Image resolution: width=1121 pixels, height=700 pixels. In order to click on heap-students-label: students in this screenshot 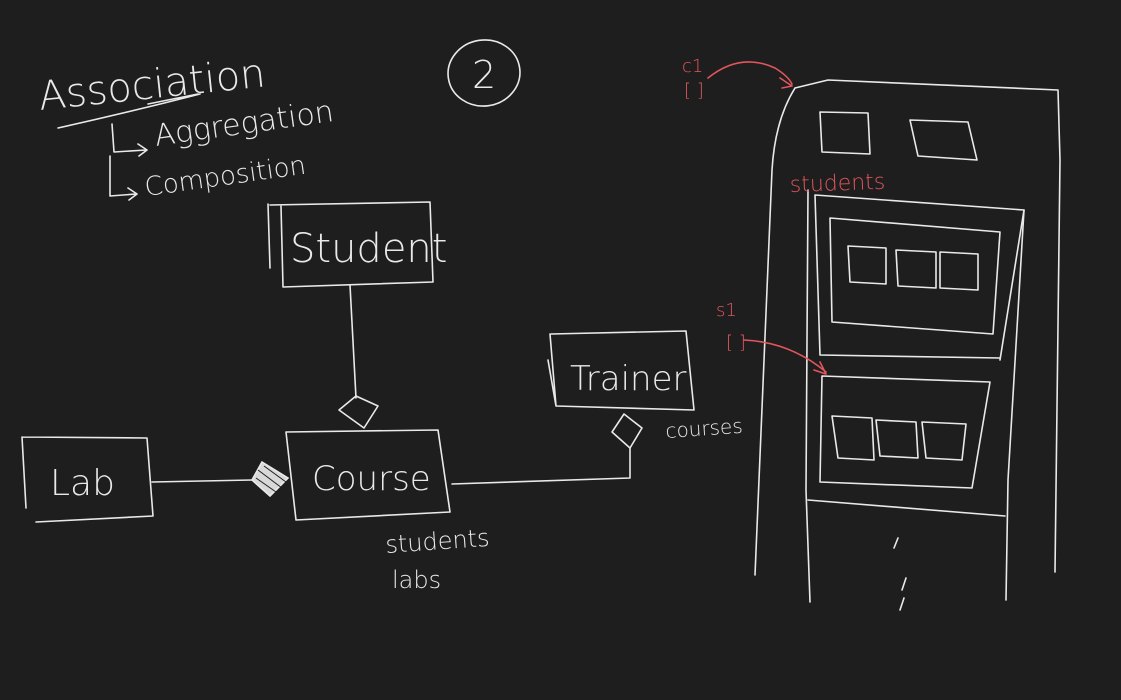, I will do `click(837, 184)`.